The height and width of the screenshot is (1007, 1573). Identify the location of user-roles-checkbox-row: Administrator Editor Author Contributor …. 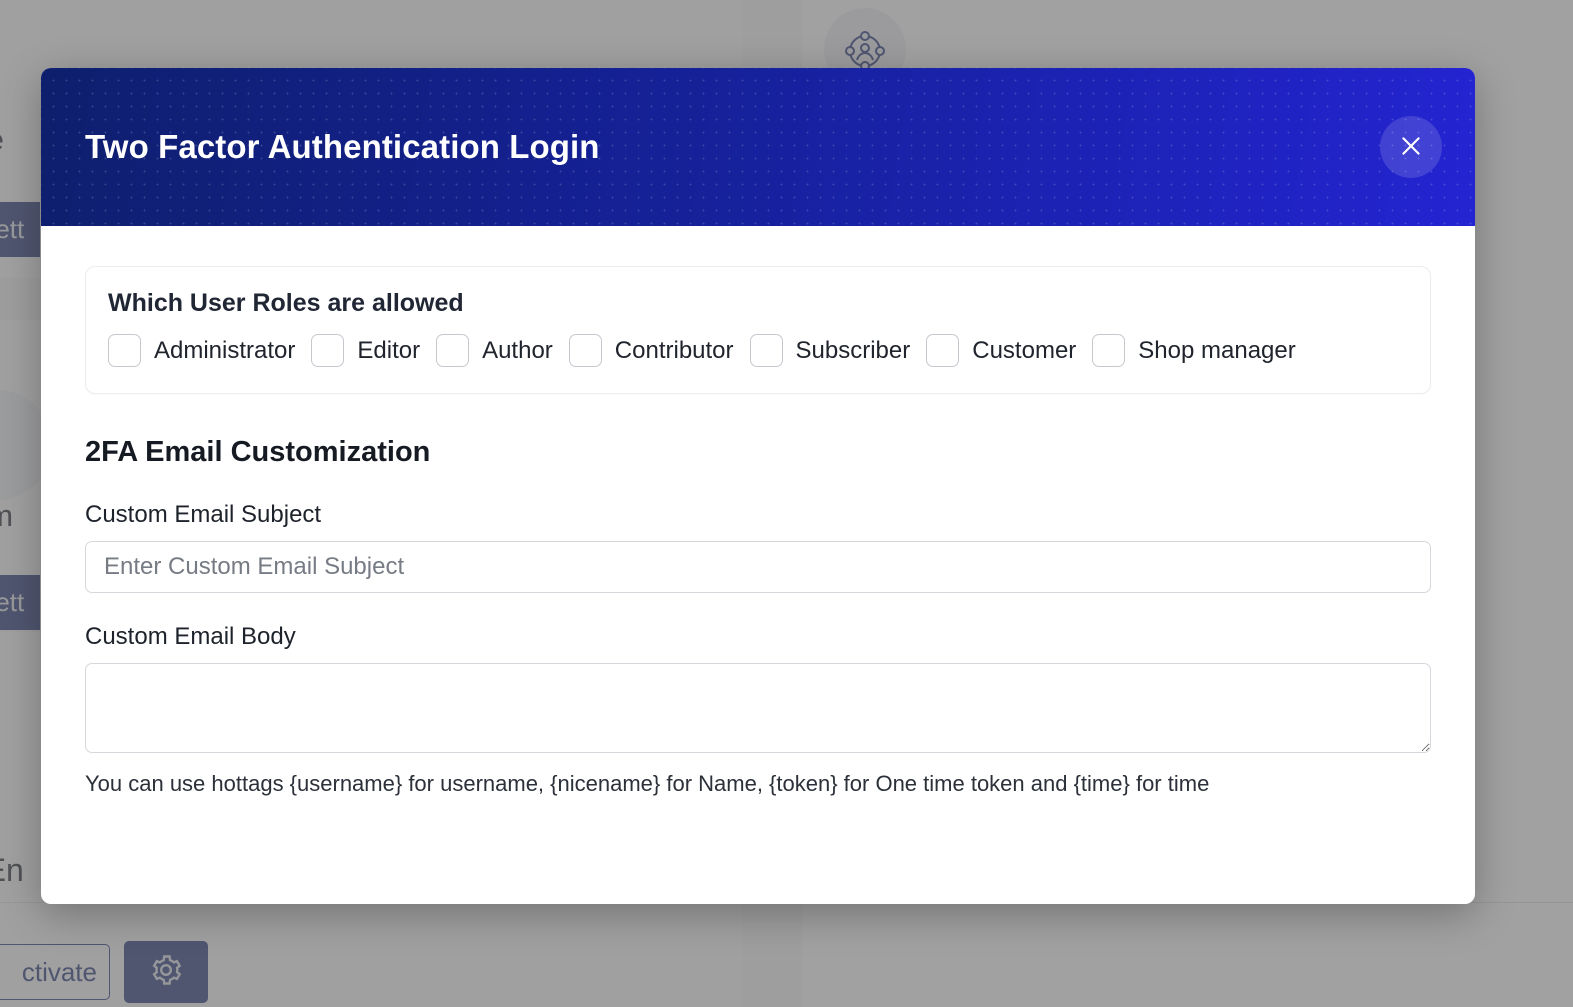
(758, 350).